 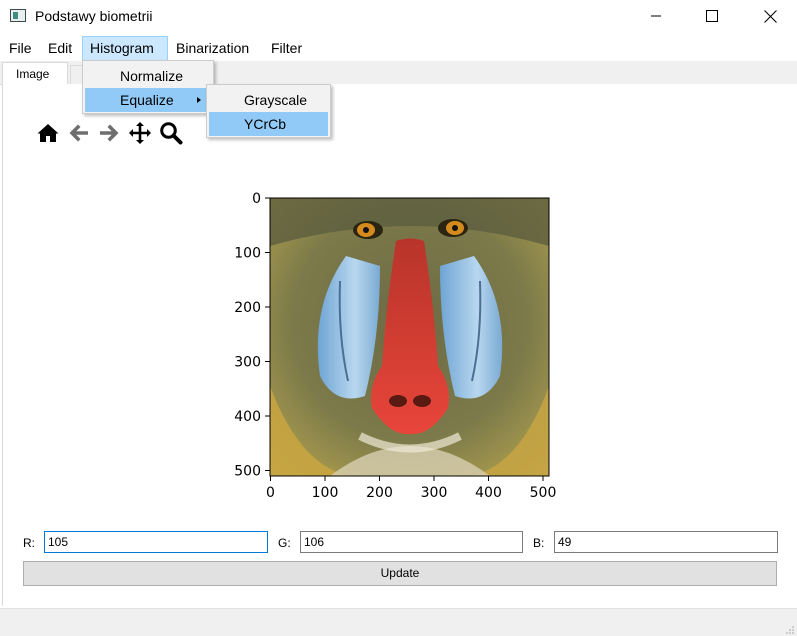 I want to click on forward-arrow-icon, so click(x=109, y=133).